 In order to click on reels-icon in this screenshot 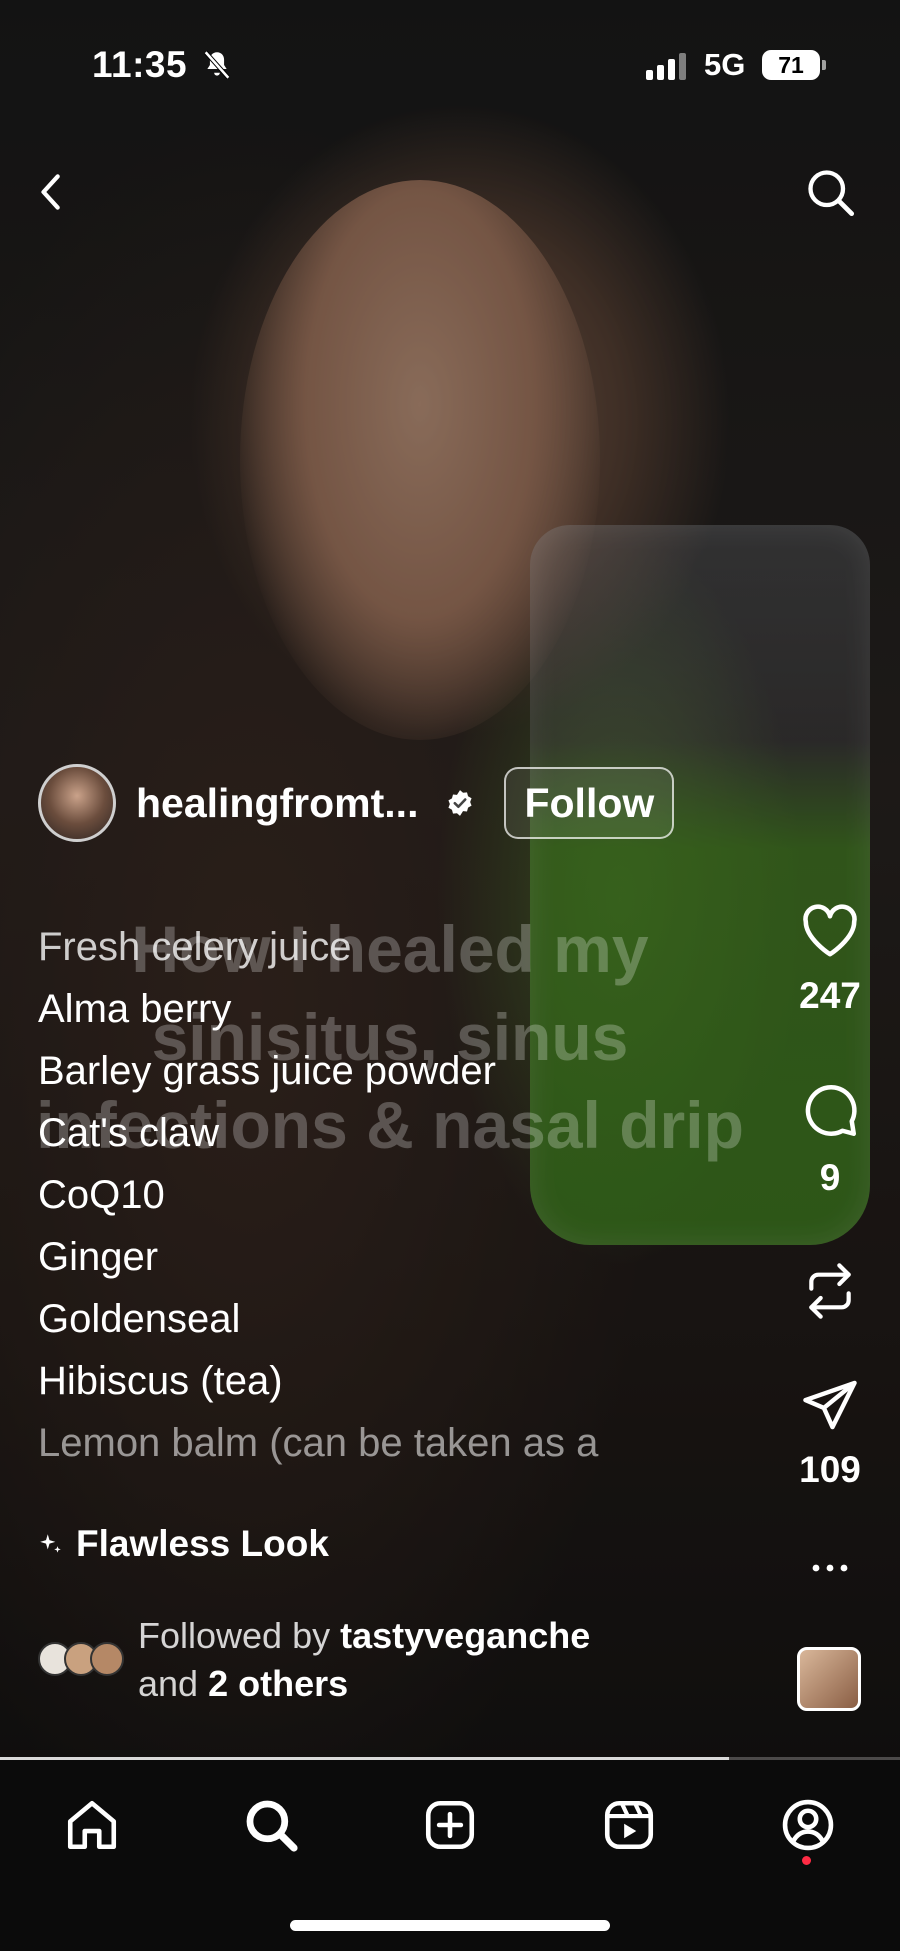, I will do `click(629, 1825)`.